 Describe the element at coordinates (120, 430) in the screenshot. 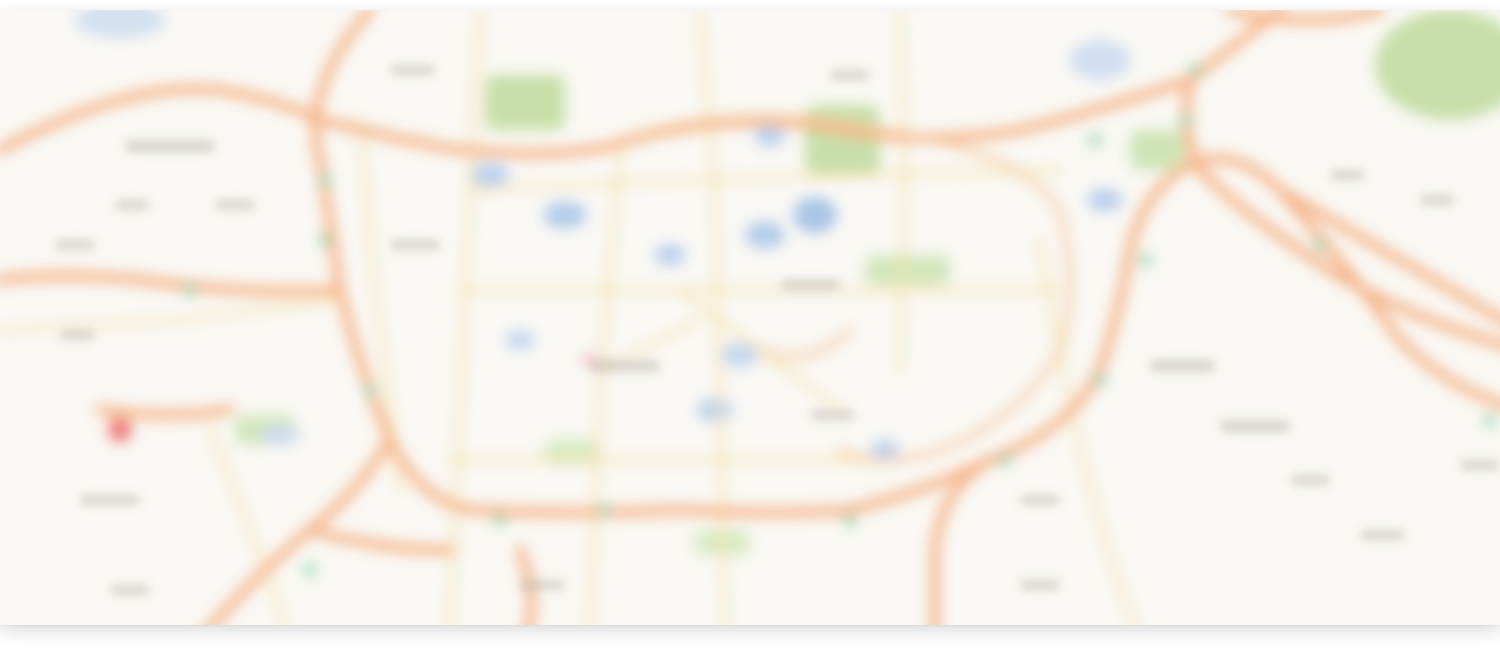

I see `red-poi-marker` at that location.